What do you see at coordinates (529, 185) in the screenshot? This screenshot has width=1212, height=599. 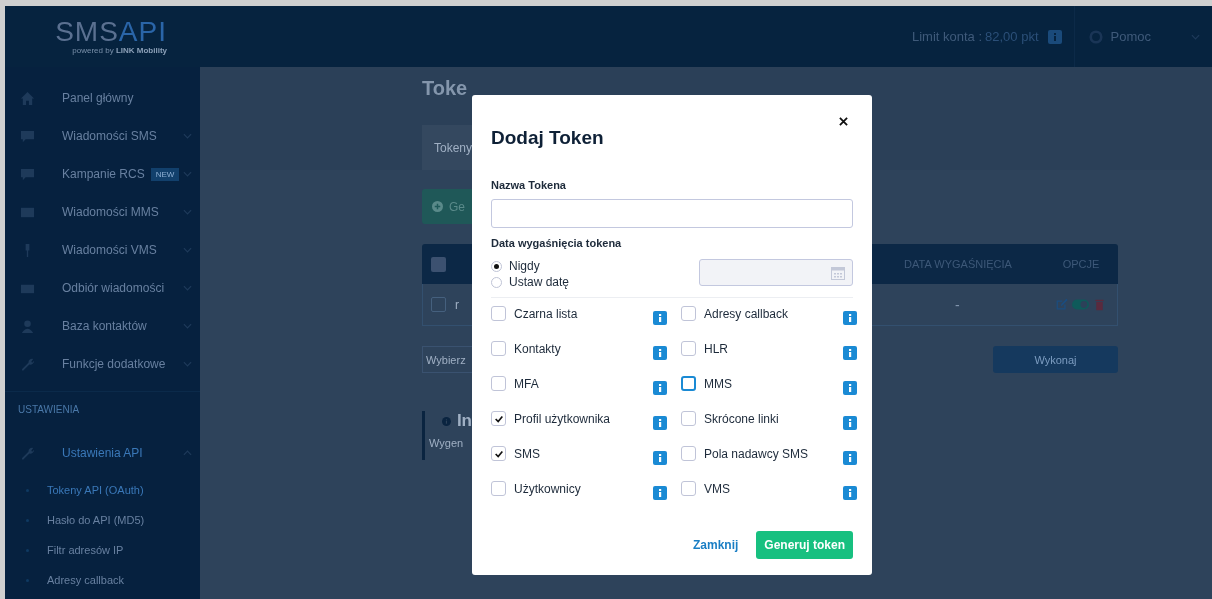 I see `field-label: Nazwa Tokena` at bounding box center [529, 185].